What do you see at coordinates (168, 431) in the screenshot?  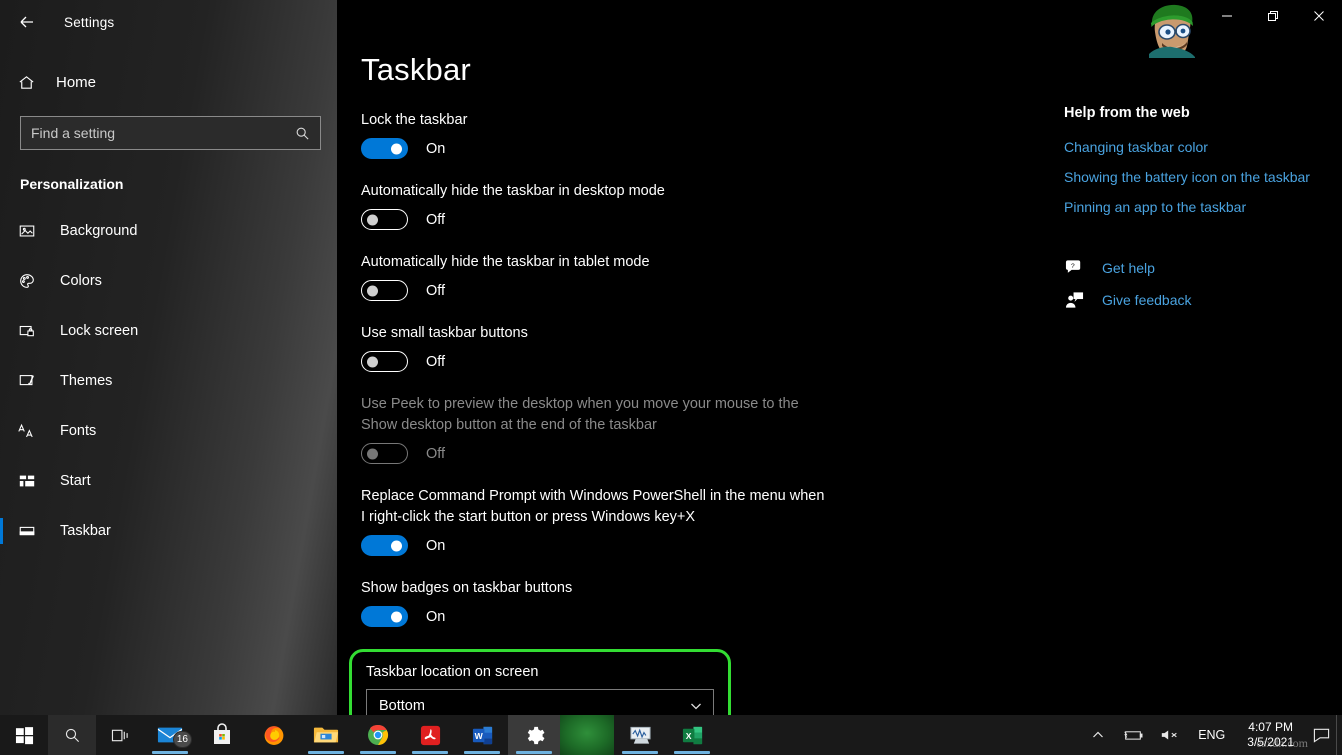 I see `sidebar-item-fonts: Fonts` at bounding box center [168, 431].